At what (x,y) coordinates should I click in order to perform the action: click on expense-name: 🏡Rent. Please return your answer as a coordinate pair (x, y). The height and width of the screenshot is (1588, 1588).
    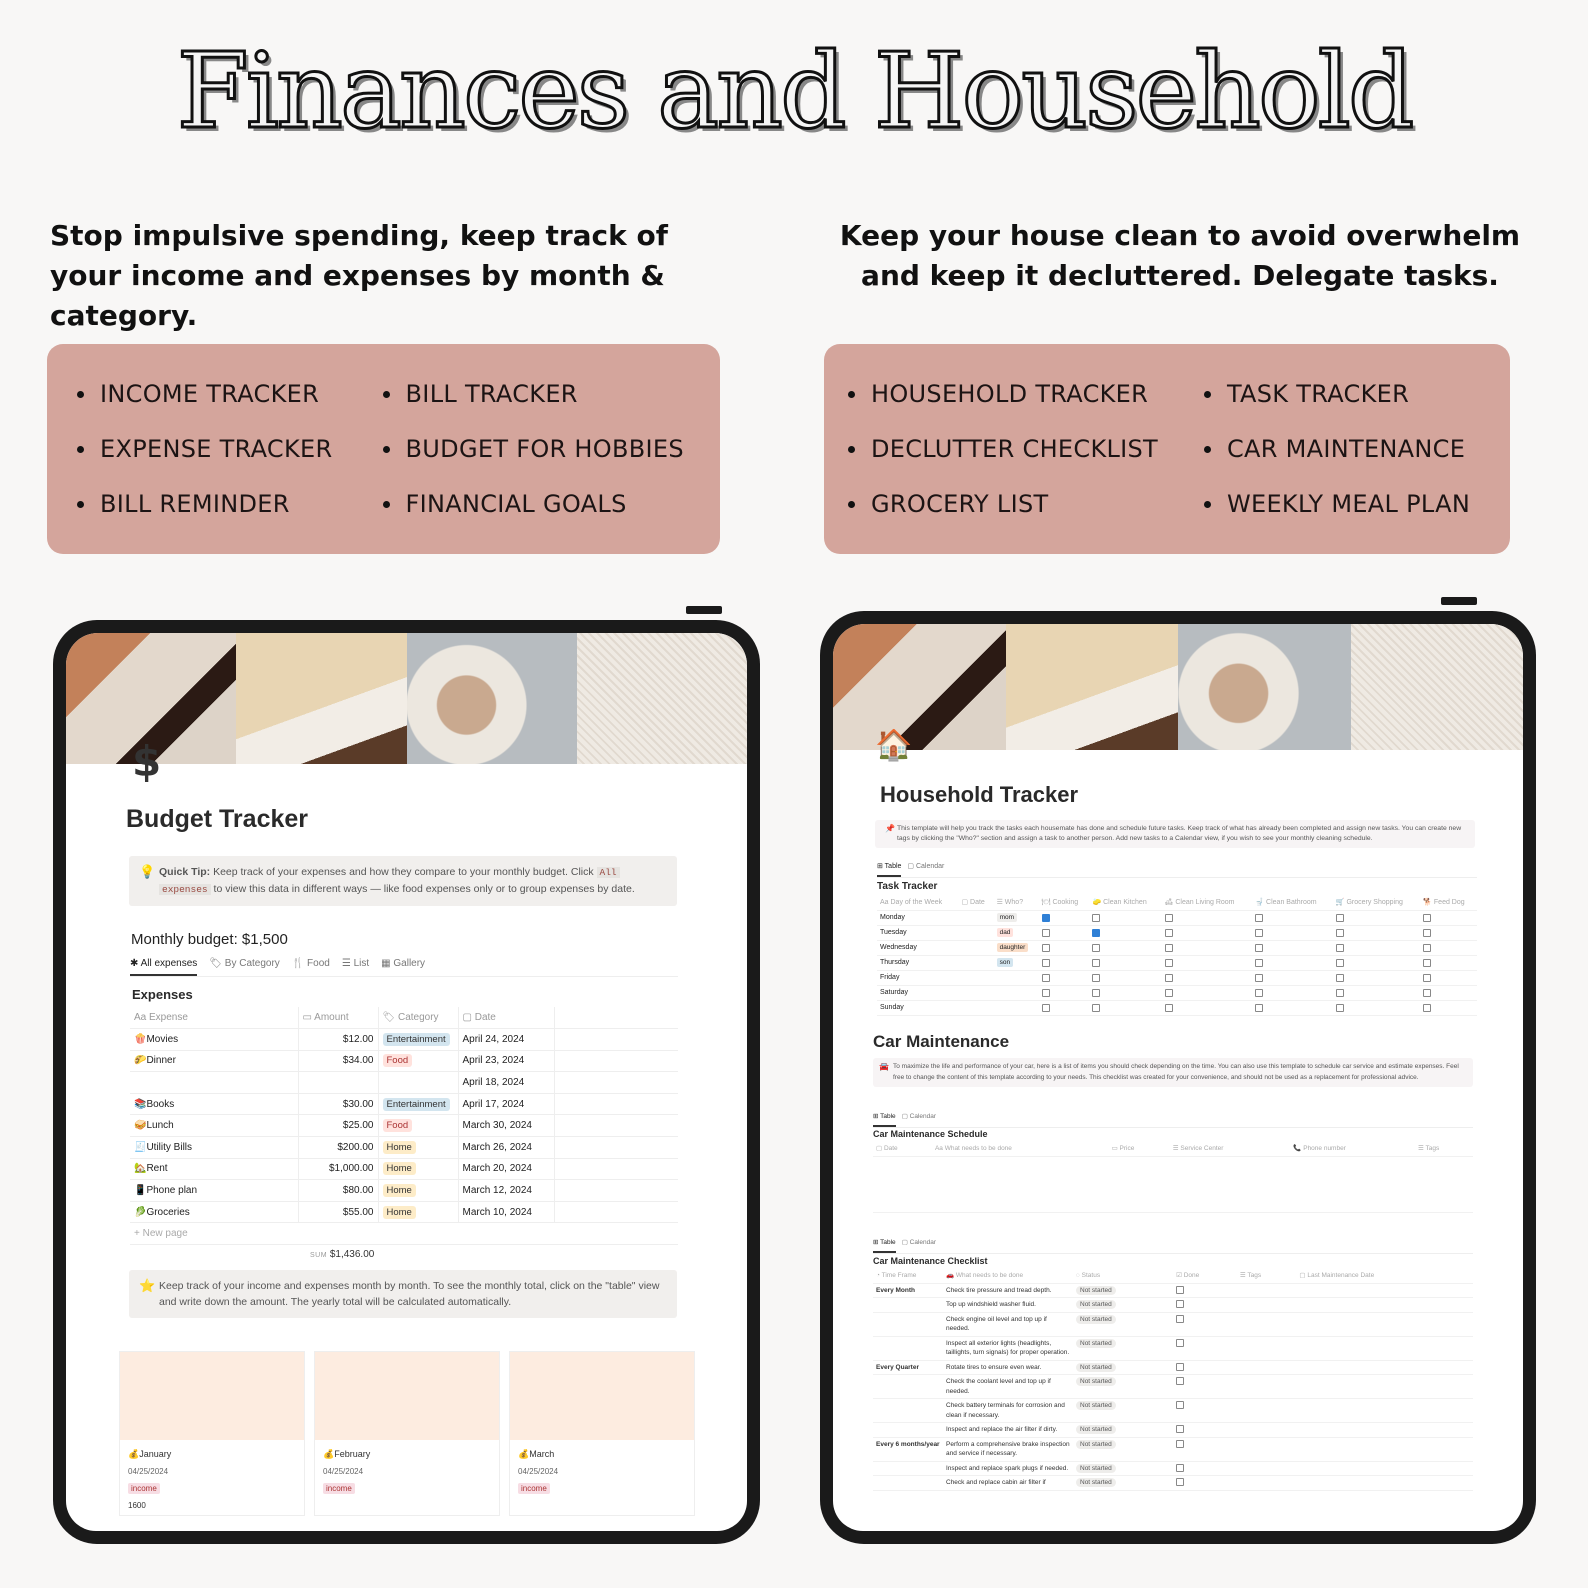
    Looking at the image, I should click on (214, 1169).